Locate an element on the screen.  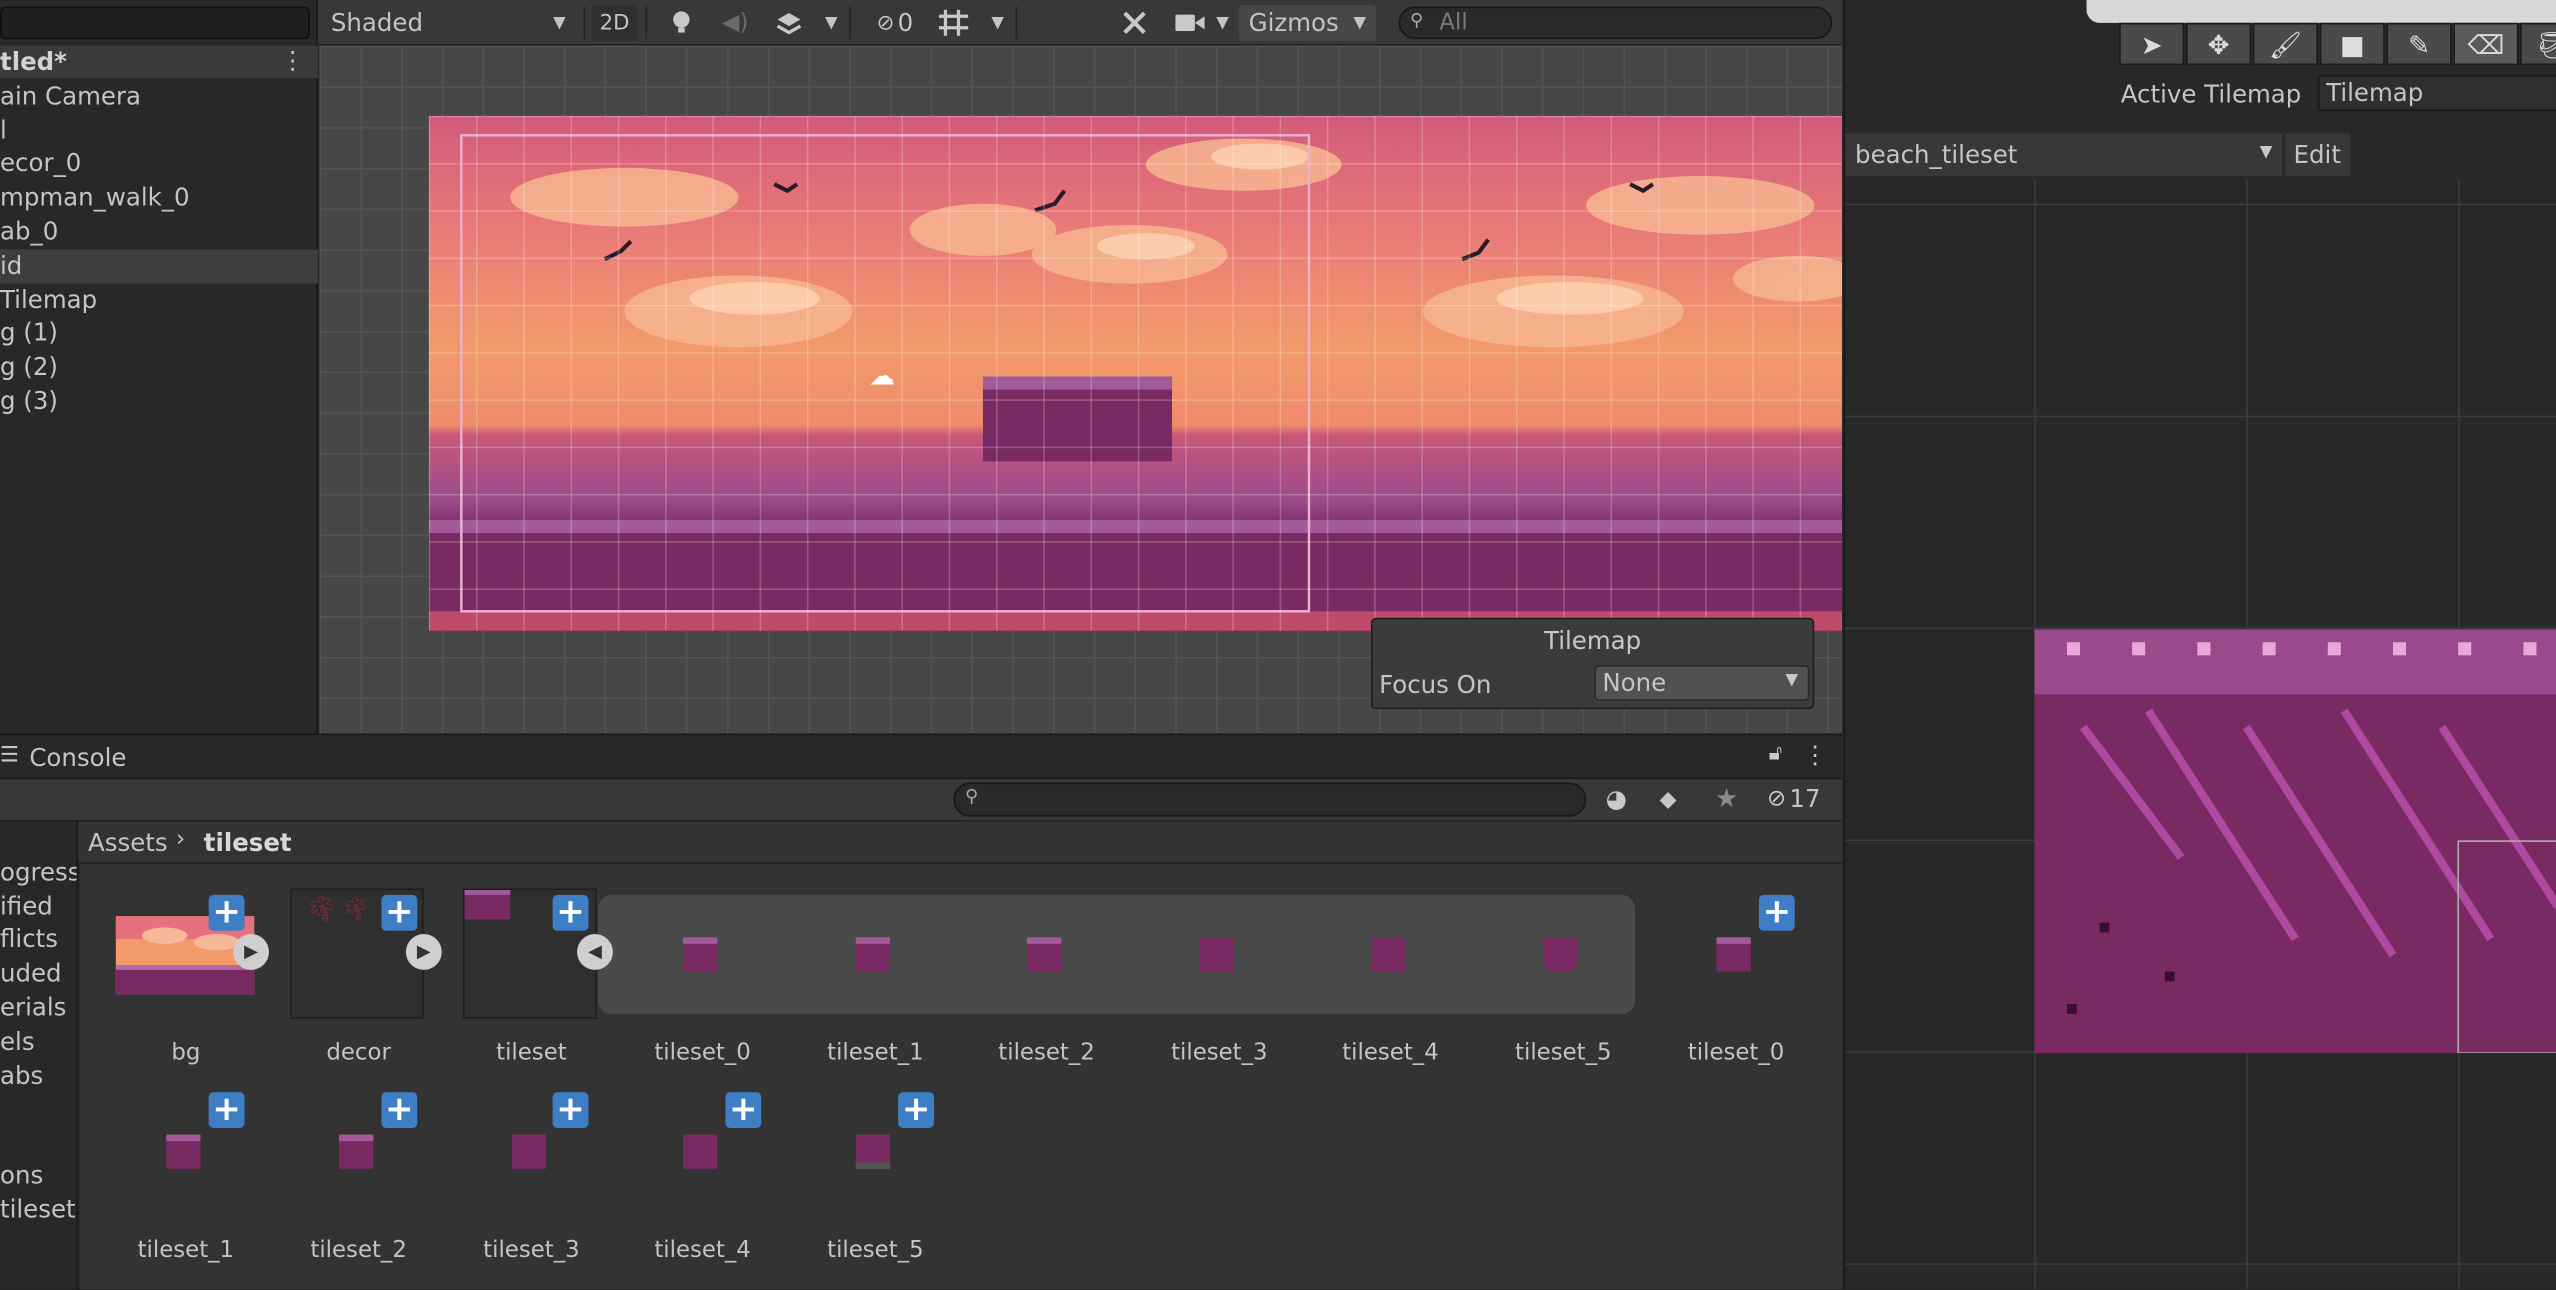
gizmos-dropdown: Gizmos ▼ is located at coordinates (1307, 22).